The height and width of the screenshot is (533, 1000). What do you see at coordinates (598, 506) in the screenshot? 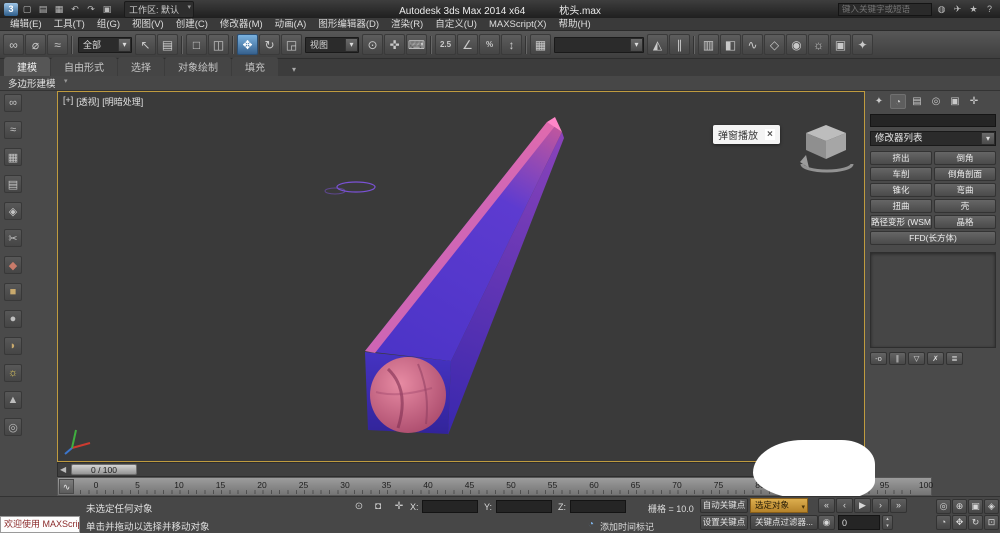
I see `z-coordinate-field` at bounding box center [598, 506].